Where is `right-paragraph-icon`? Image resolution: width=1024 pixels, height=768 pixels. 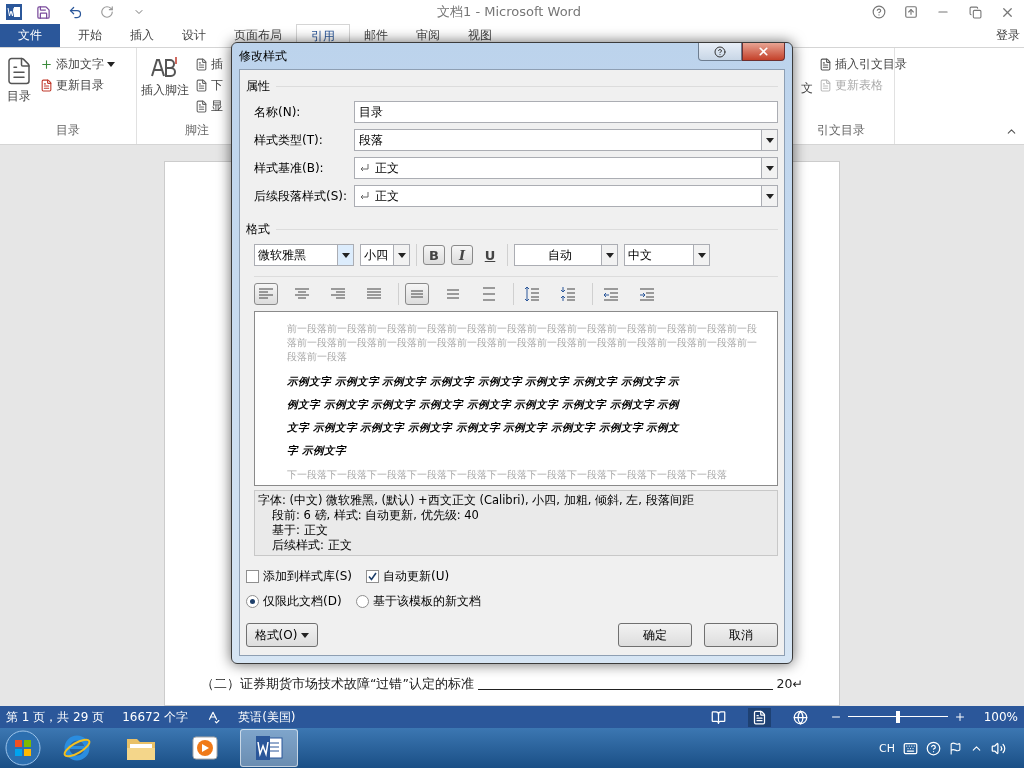
right-paragraph-icon is located at coordinates (338, 294).